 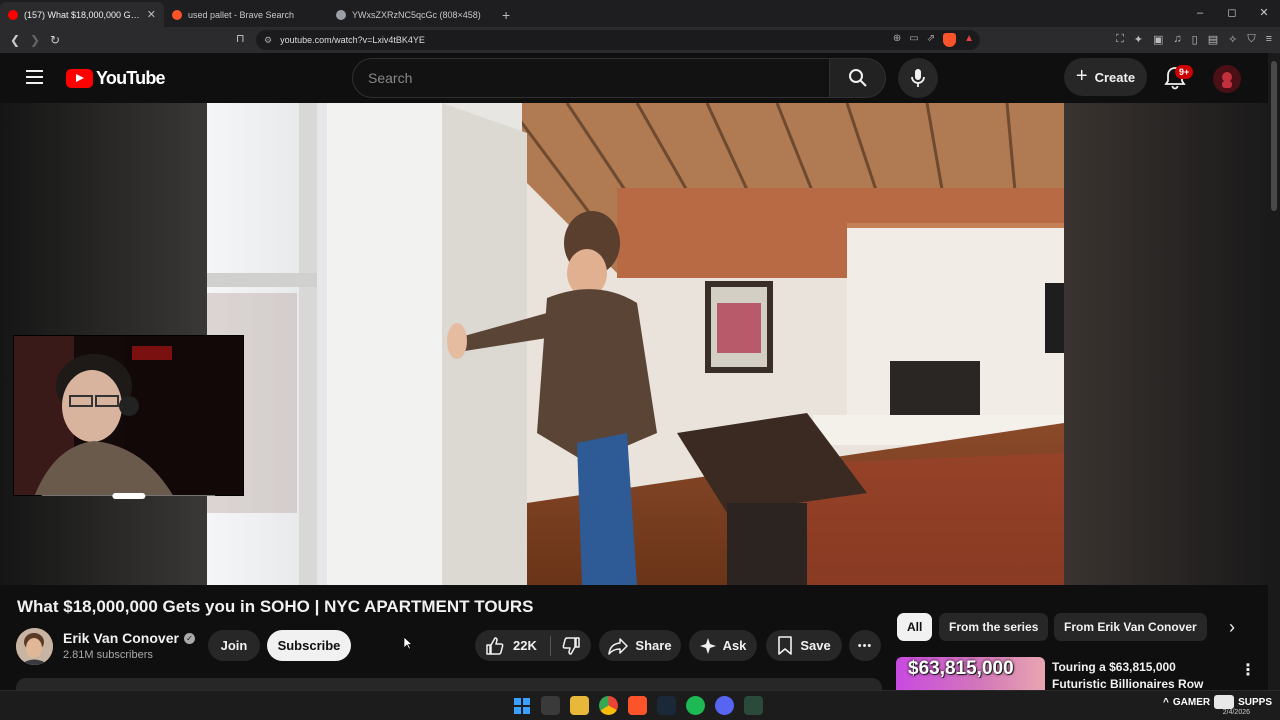 What do you see at coordinates (521, 705) in the screenshot?
I see `windows-start-icon` at bounding box center [521, 705].